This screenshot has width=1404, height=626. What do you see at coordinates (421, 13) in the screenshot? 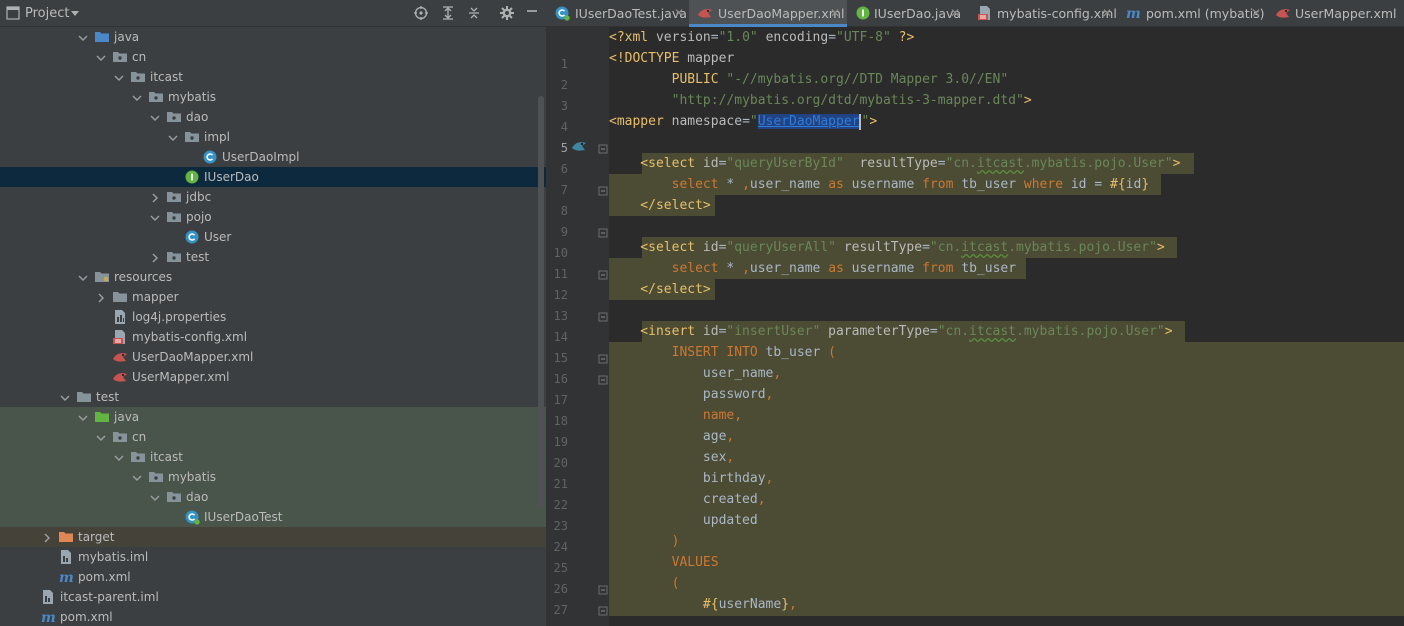
I see `locate-file-icon` at bounding box center [421, 13].